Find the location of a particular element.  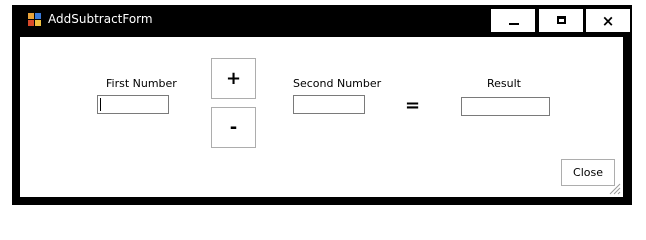

close-icon: × is located at coordinates (608, 21).